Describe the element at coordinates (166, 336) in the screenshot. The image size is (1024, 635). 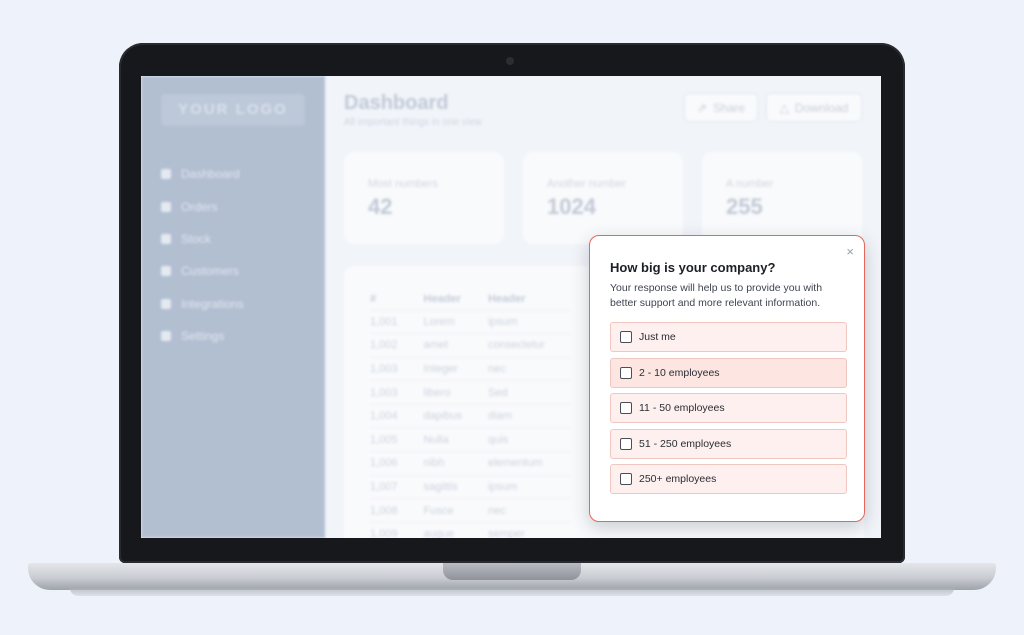
I see `gear-icon` at that location.